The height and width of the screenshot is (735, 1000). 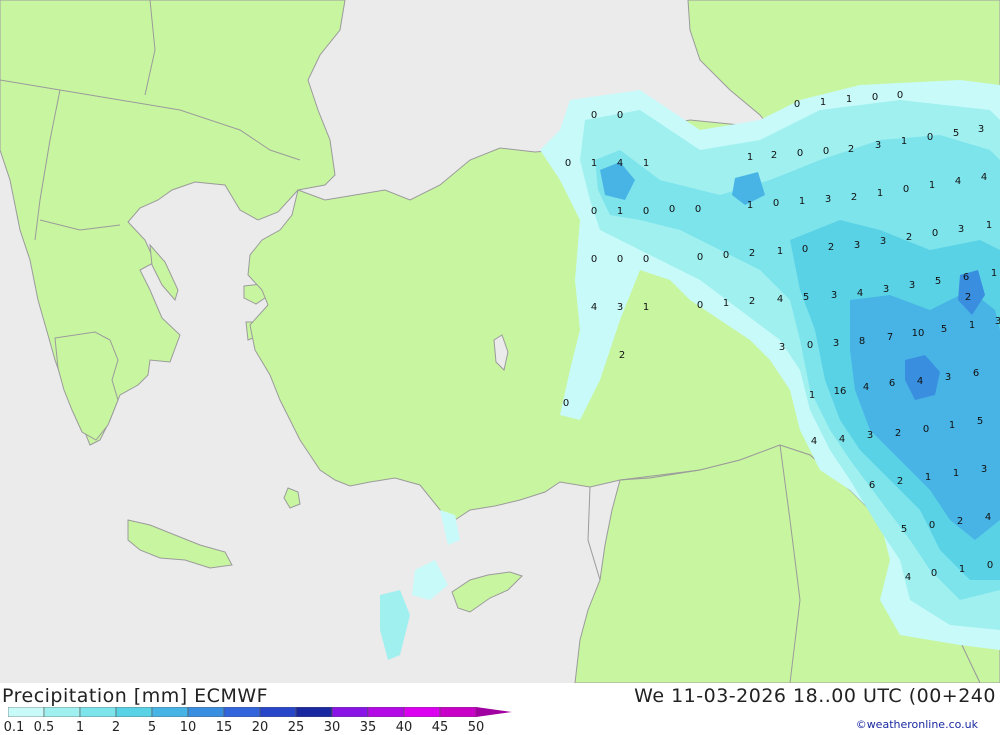 I want to click on precip-value-label: 10, so click(x=918, y=333).